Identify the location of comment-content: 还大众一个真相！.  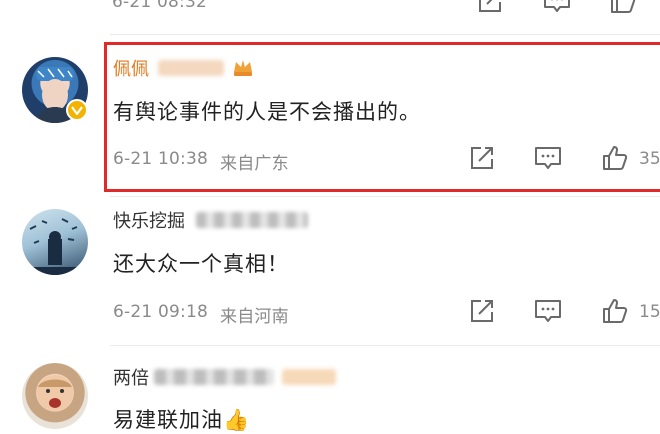
(201, 263).